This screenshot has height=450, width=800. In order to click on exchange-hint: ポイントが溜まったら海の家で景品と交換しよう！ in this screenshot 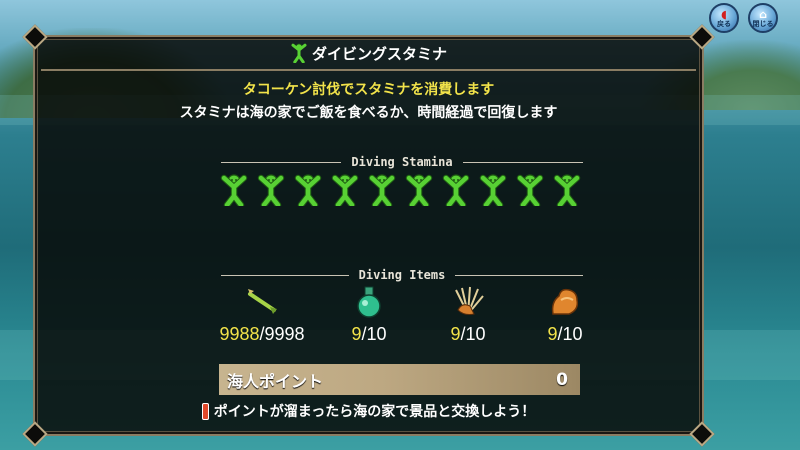, I will do `click(368, 411)`.